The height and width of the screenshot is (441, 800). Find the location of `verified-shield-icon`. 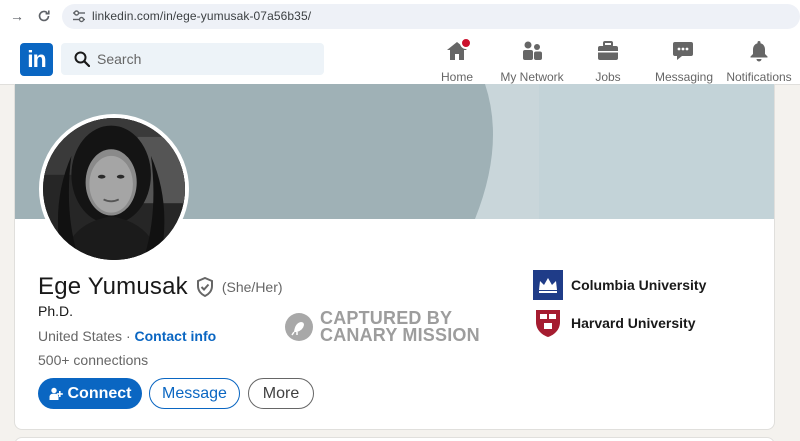

verified-shield-icon is located at coordinates (205, 287).